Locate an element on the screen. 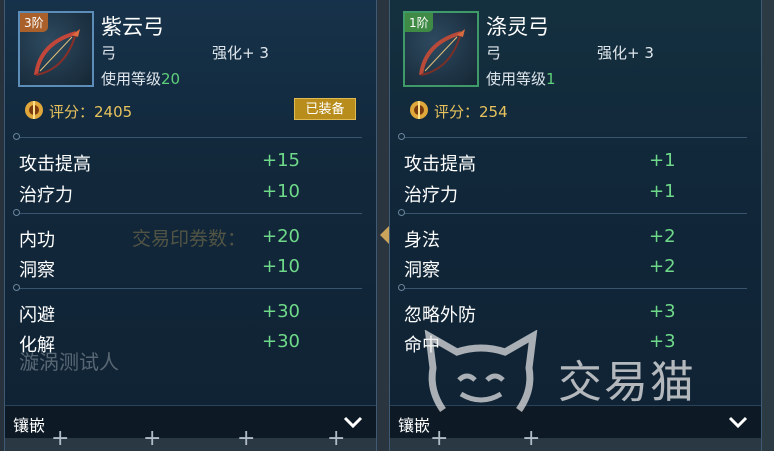 This screenshot has height=451, width=774. required-level-value: 1 is located at coordinates (551, 79).